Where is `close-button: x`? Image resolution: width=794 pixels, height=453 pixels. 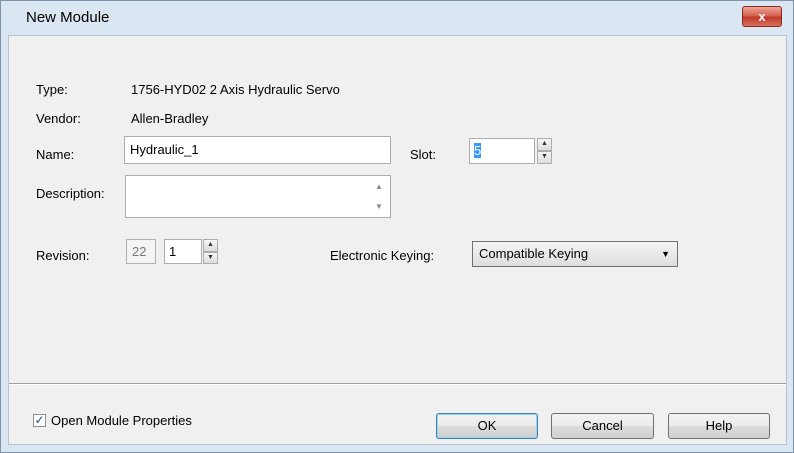 close-button: x is located at coordinates (762, 16).